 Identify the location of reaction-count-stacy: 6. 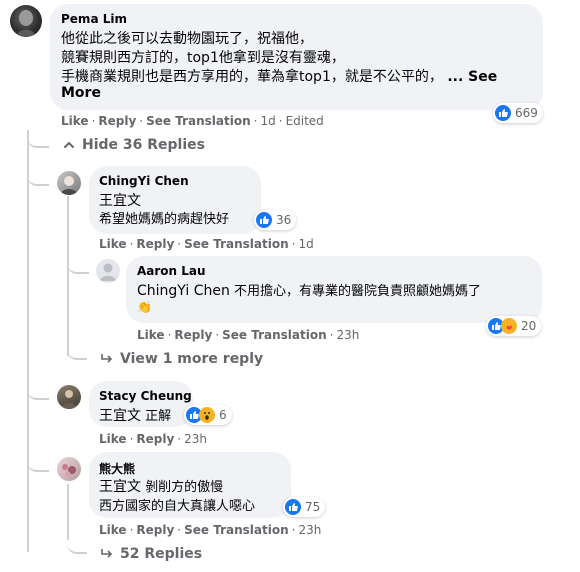
(223, 415).